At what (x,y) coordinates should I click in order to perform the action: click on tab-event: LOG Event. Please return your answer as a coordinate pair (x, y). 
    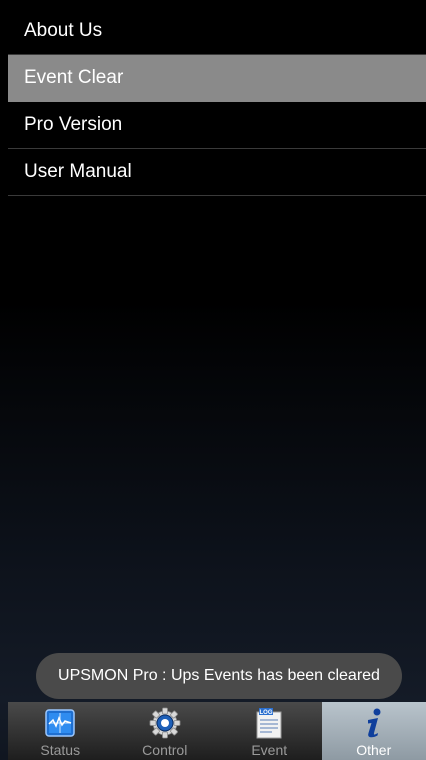
    Looking at the image, I should click on (269, 731).